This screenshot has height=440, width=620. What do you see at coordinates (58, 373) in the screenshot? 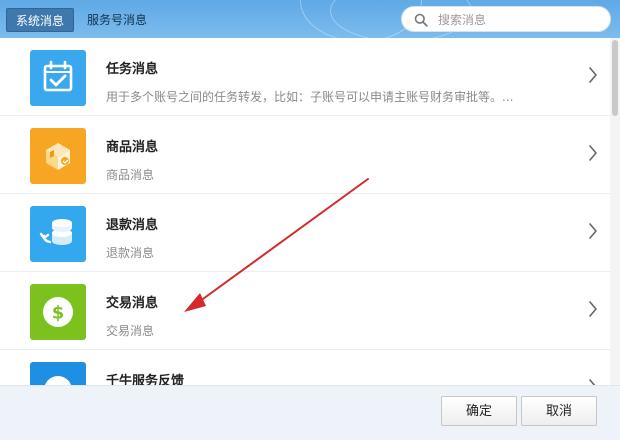
I see `feedback-icon` at bounding box center [58, 373].